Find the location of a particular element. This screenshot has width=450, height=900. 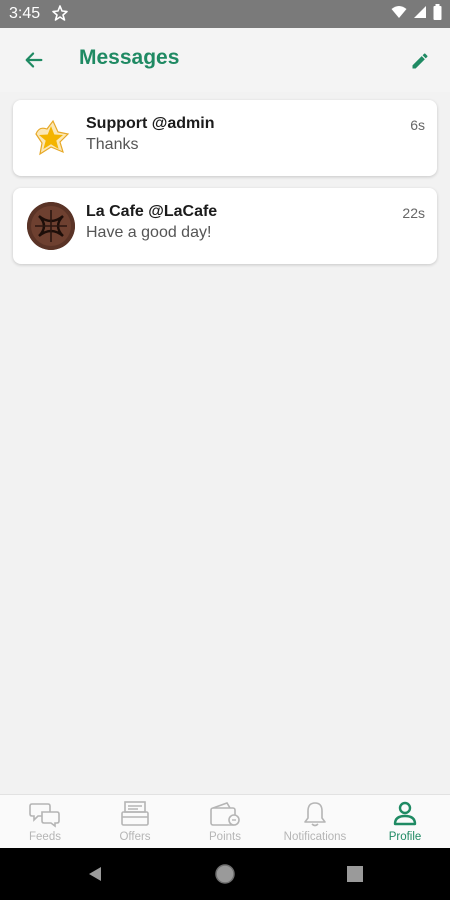

wifi-icon is located at coordinates (399, 14).